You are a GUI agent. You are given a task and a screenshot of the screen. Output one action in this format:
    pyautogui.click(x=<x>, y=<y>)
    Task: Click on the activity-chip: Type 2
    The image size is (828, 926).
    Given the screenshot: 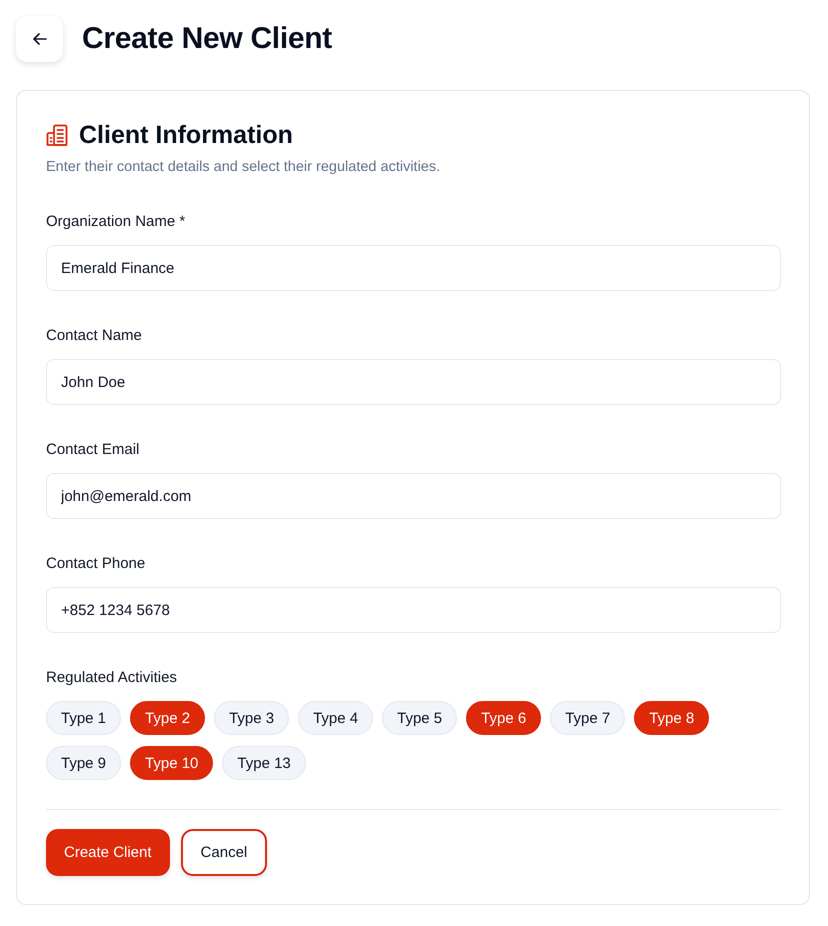 What is the action you would take?
    pyautogui.click(x=168, y=718)
    